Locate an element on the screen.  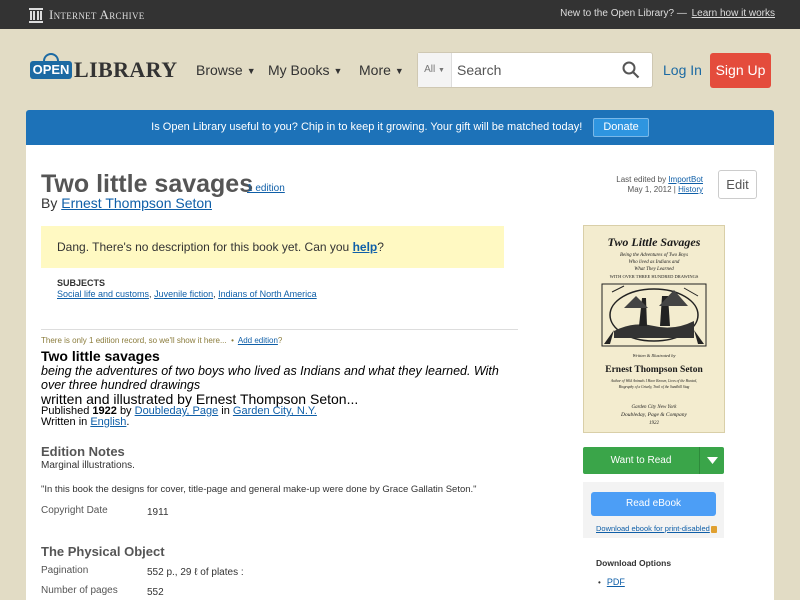
nav-my-books: My Books ▼ is located at coordinates (305, 70).